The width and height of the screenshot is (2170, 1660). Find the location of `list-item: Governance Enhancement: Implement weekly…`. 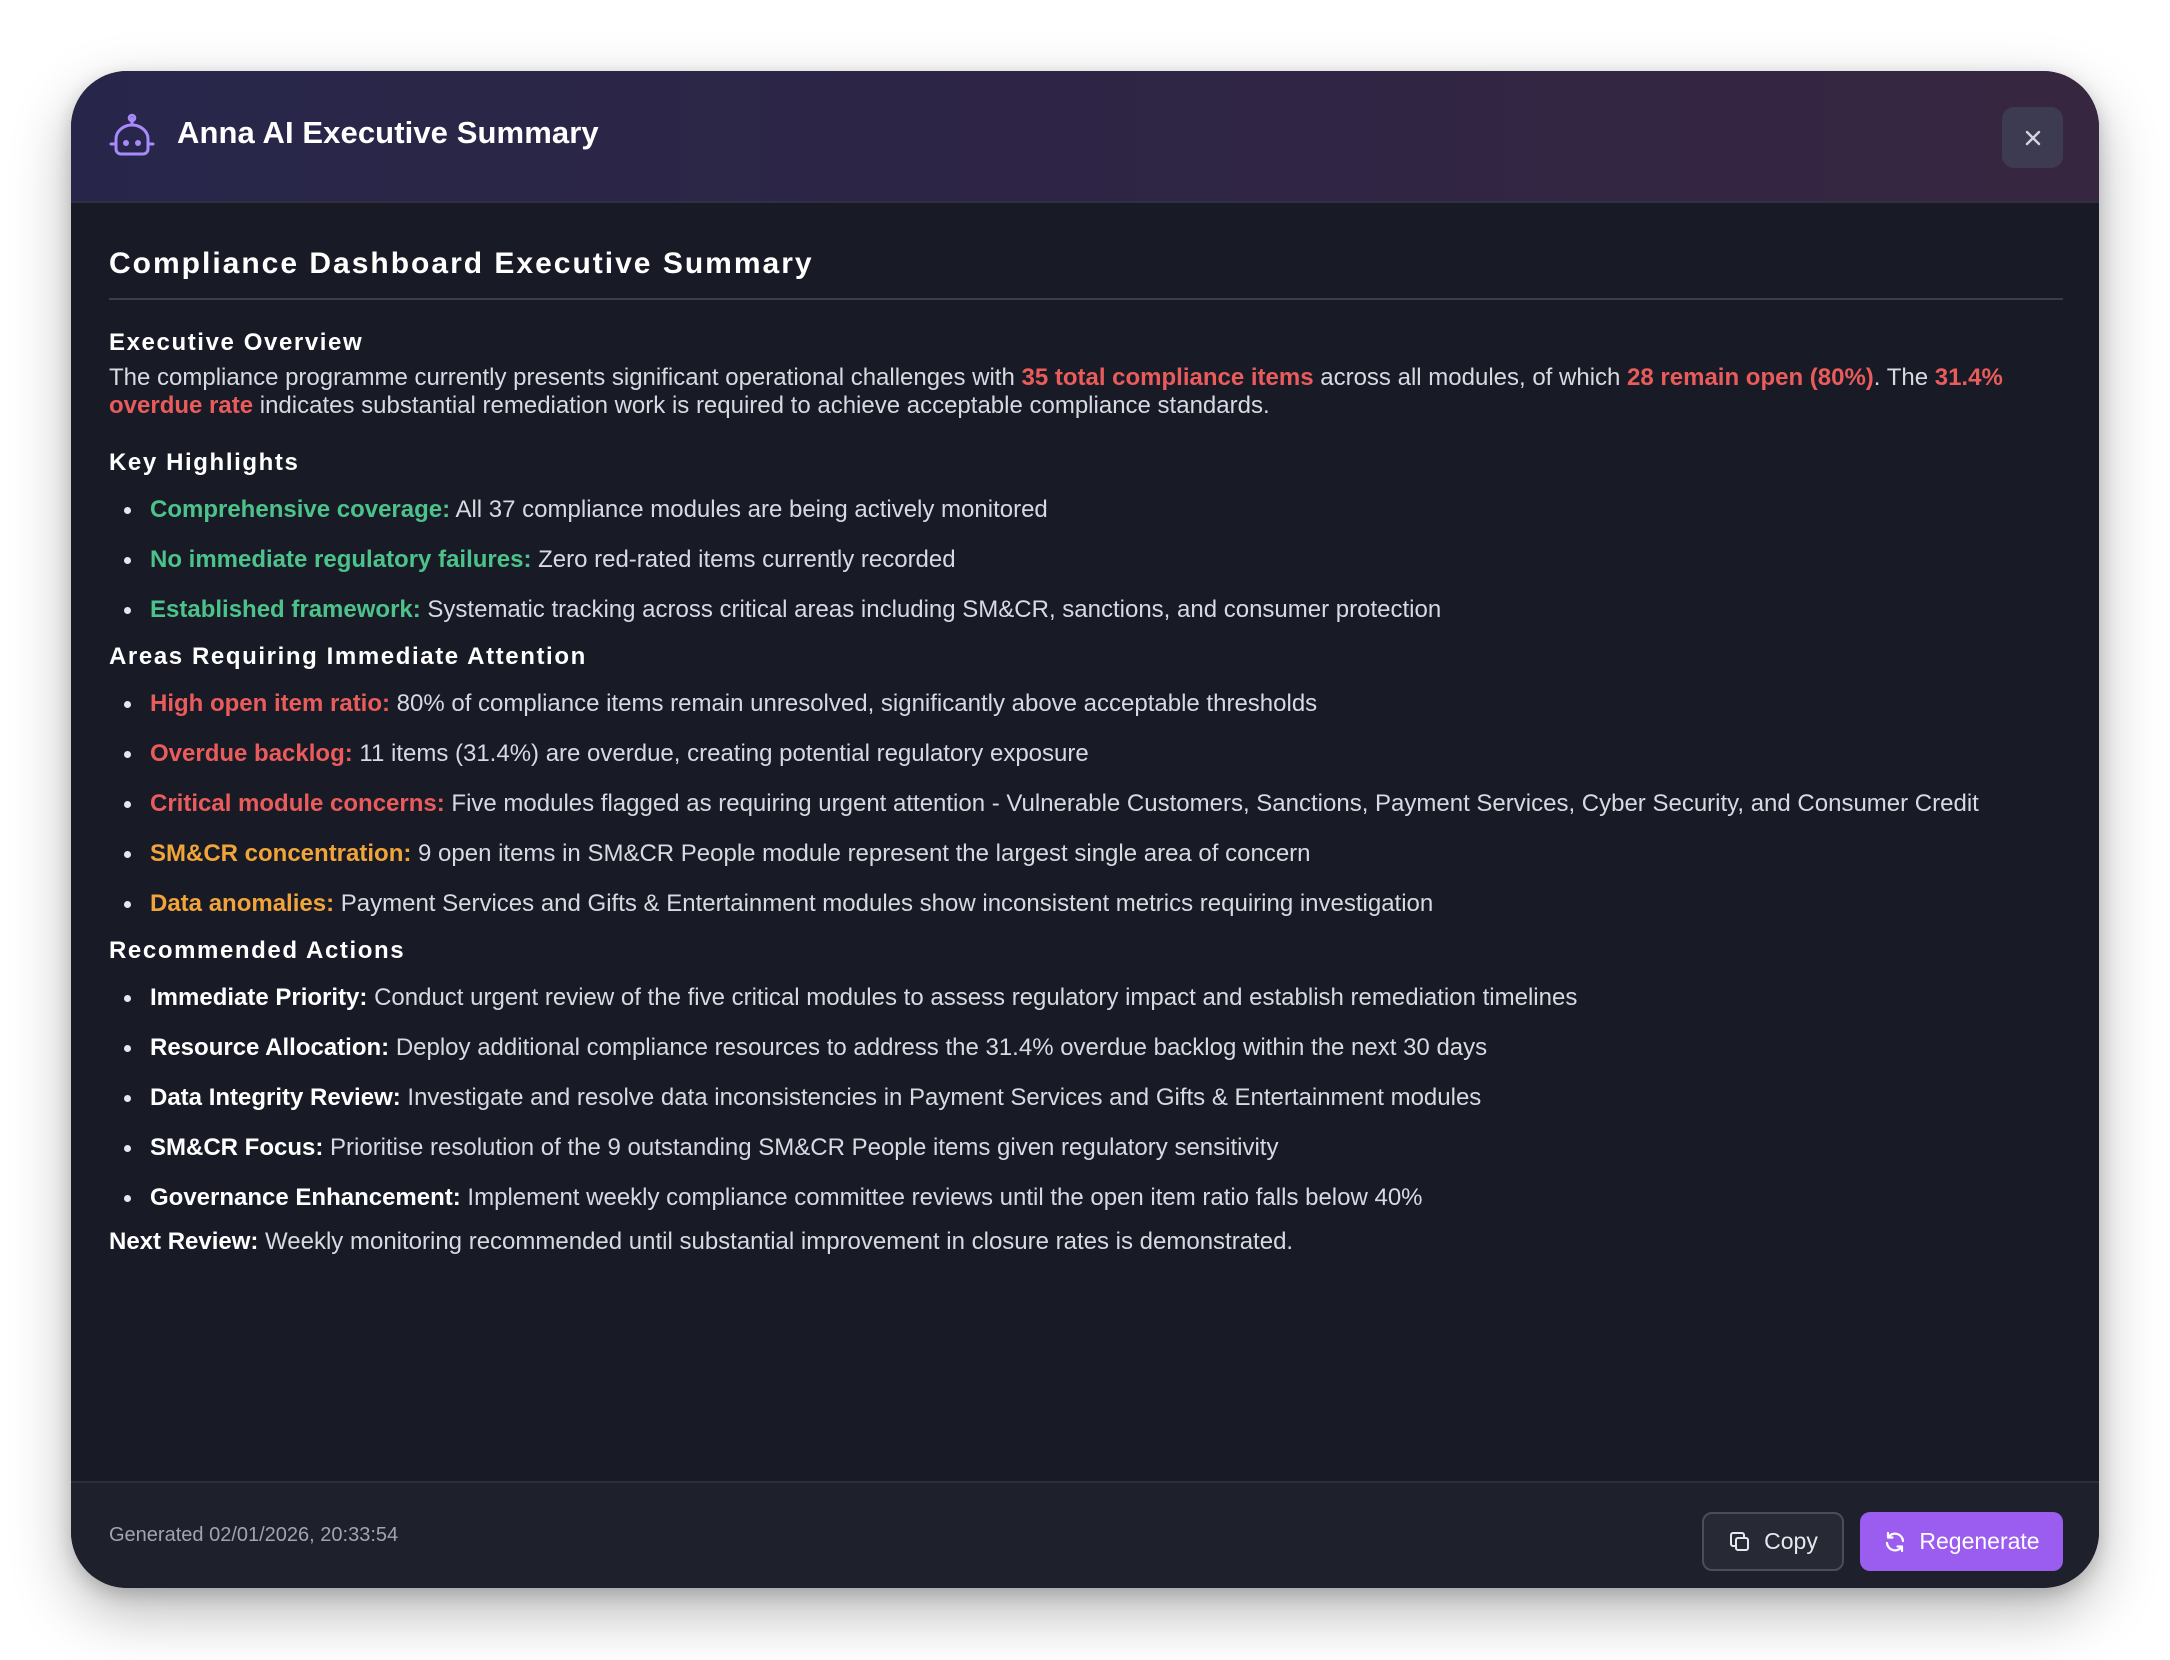

list-item: Governance Enhancement: Implement weekly… is located at coordinates (1086, 1198).